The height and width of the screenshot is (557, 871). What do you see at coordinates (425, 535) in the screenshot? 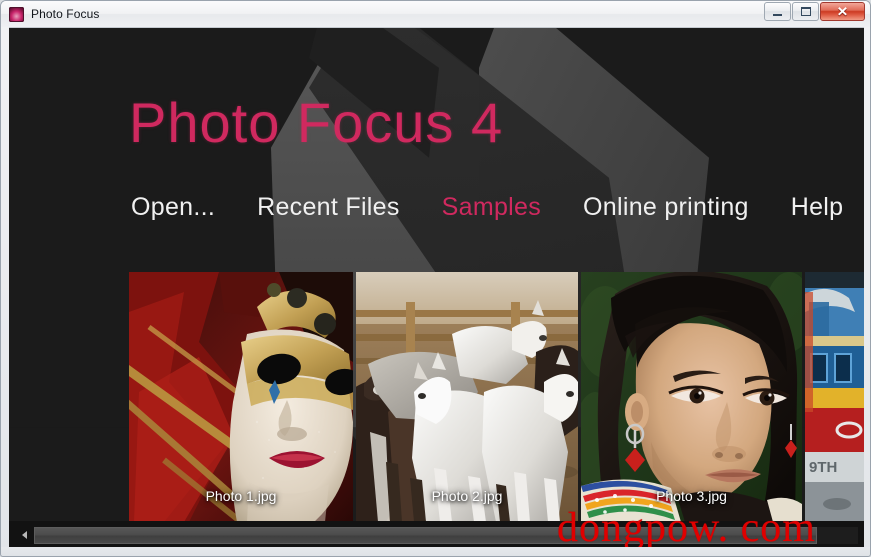
I see `scrollbar-thumb` at bounding box center [425, 535].